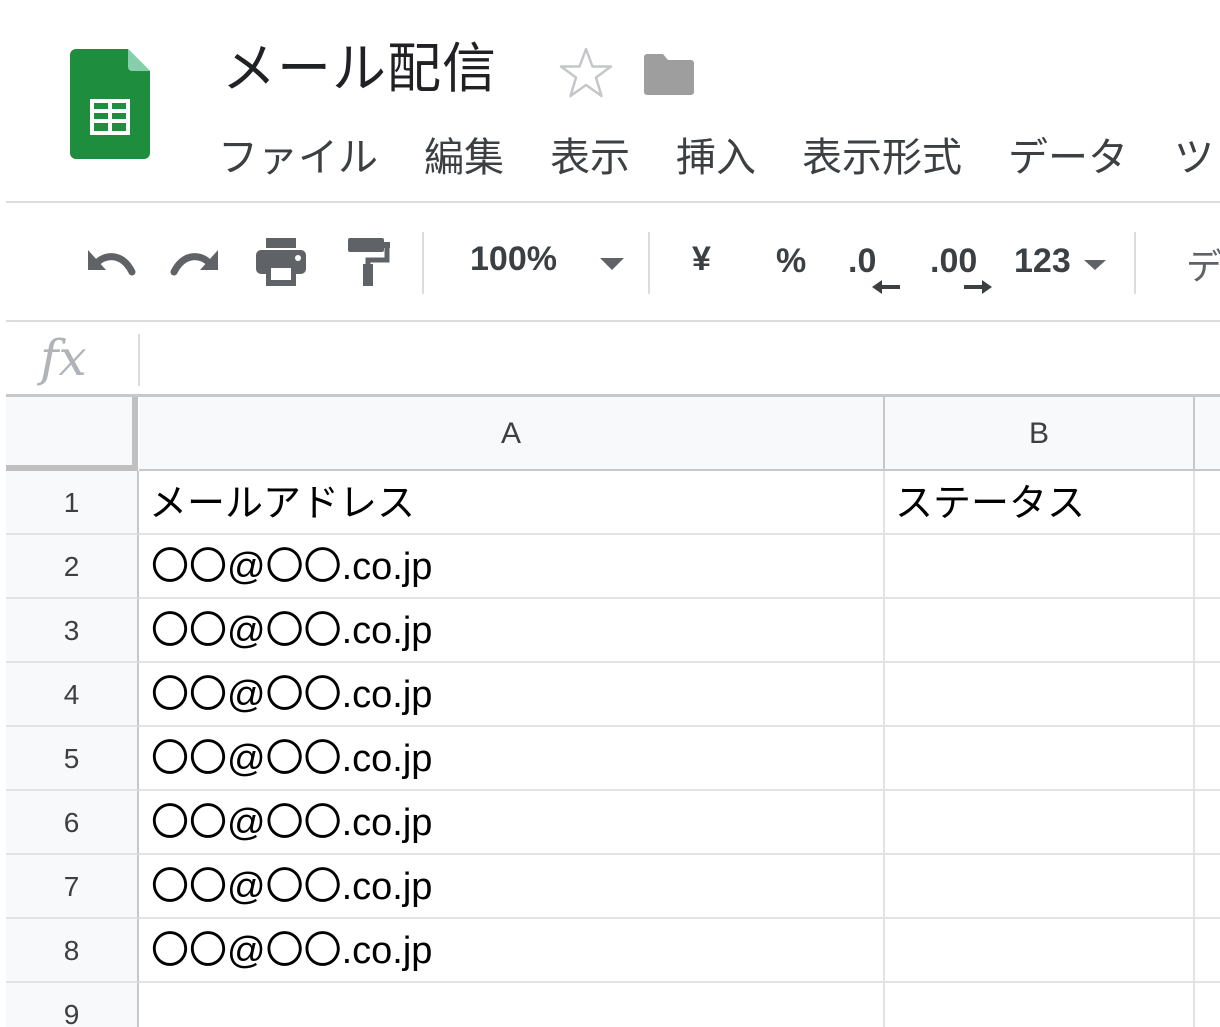  What do you see at coordinates (1040, 759) in the screenshot?
I see `cell-b5` at bounding box center [1040, 759].